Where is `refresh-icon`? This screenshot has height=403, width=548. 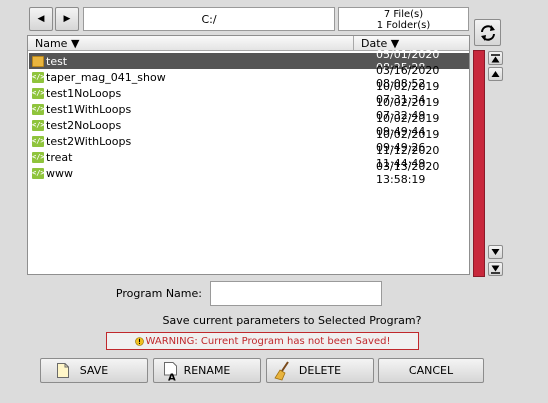 refresh-icon is located at coordinates (487, 32).